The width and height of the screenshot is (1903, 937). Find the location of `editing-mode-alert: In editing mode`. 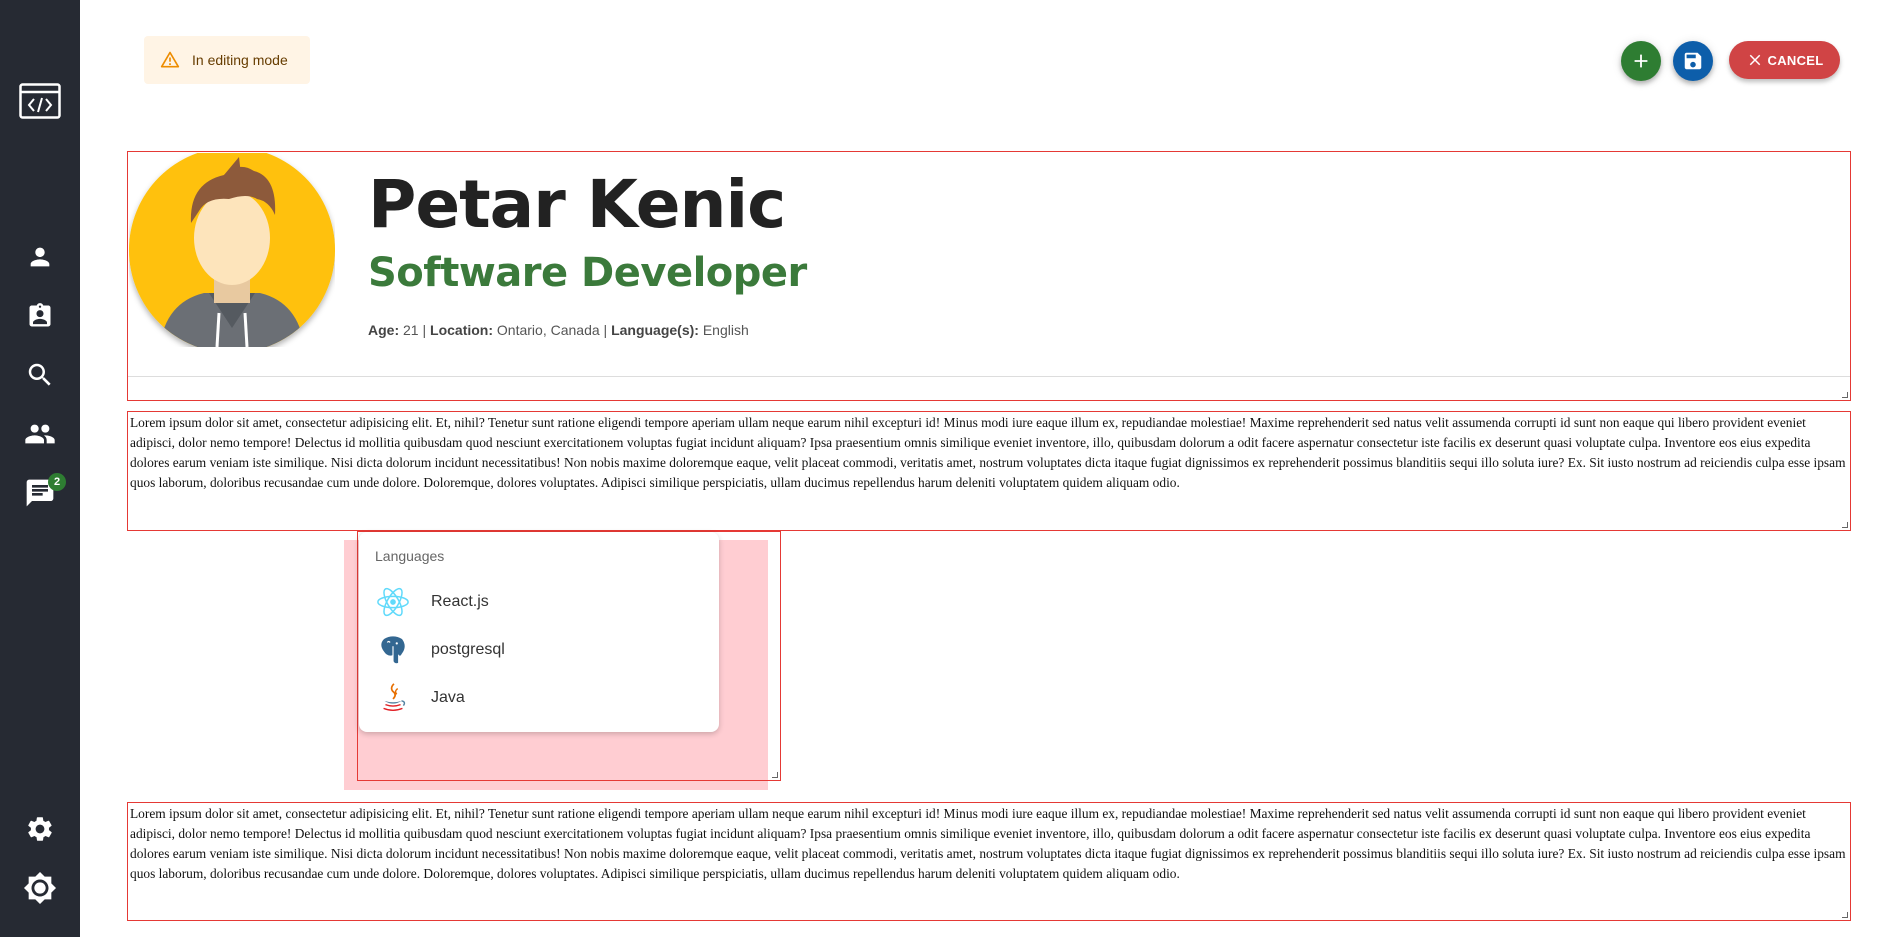

editing-mode-alert: In editing mode is located at coordinates (227, 60).